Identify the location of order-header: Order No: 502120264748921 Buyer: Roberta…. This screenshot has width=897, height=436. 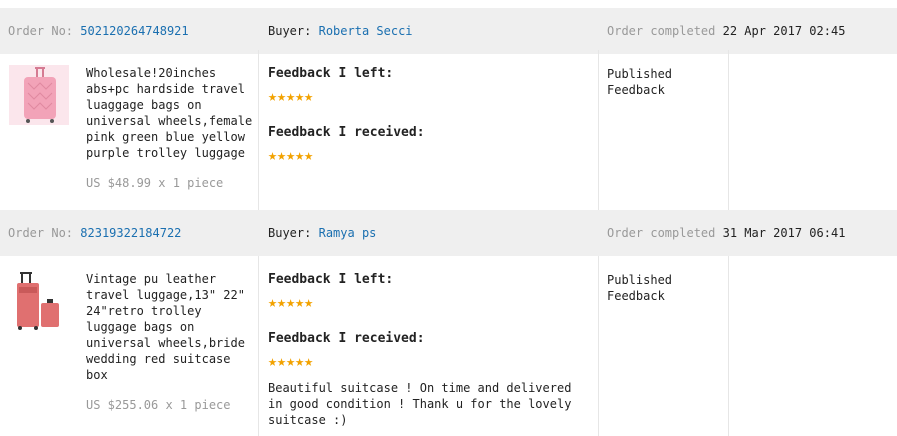
(448, 31).